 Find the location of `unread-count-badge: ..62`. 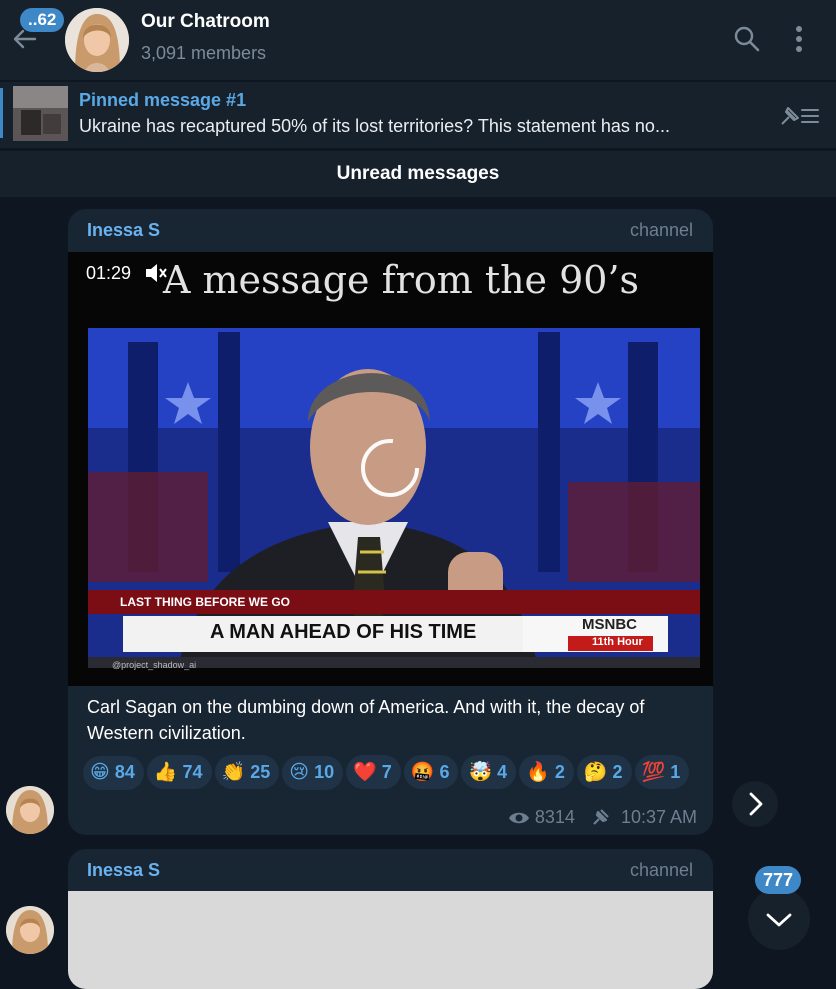

unread-count-badge: ..62 is located at coordinates (42, 20).